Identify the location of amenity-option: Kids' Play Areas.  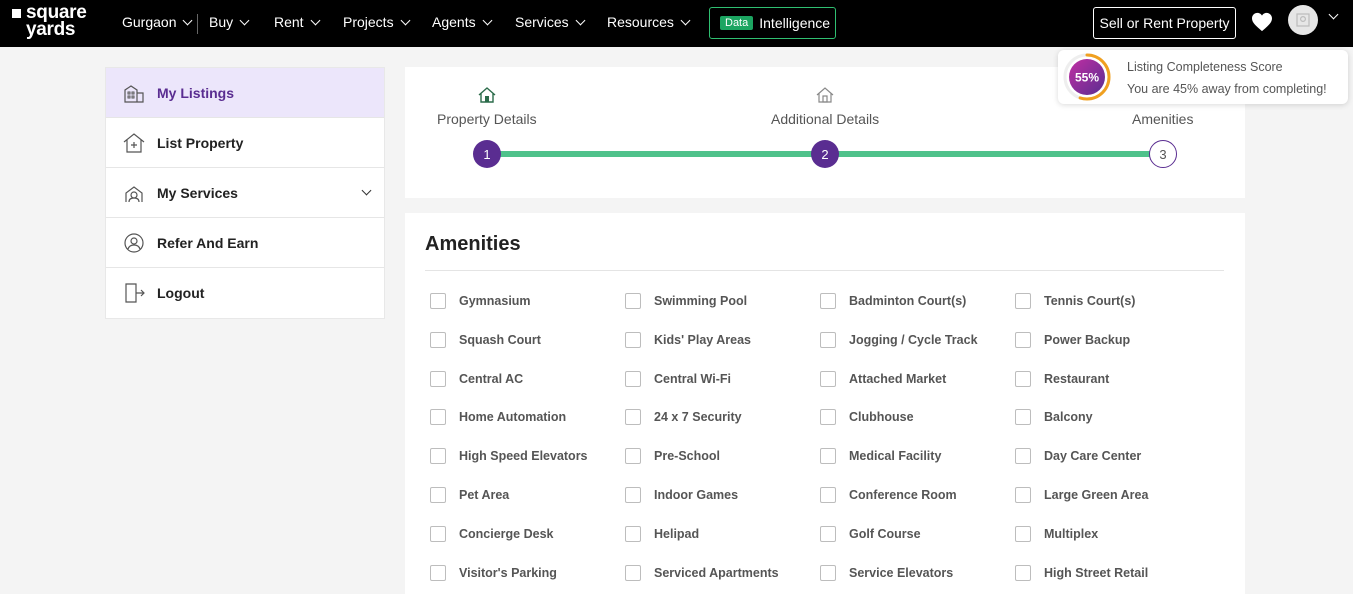
(722, 340).